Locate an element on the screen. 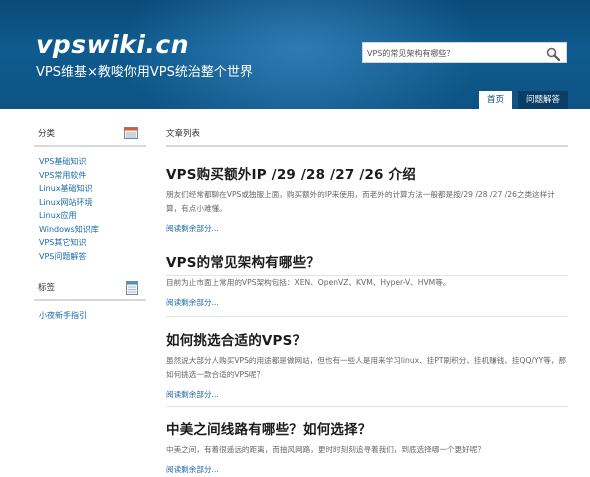 The width and height of the screenshot is (590, 477). list-item: Linux基础知识 is located at coordinates (90, 189).